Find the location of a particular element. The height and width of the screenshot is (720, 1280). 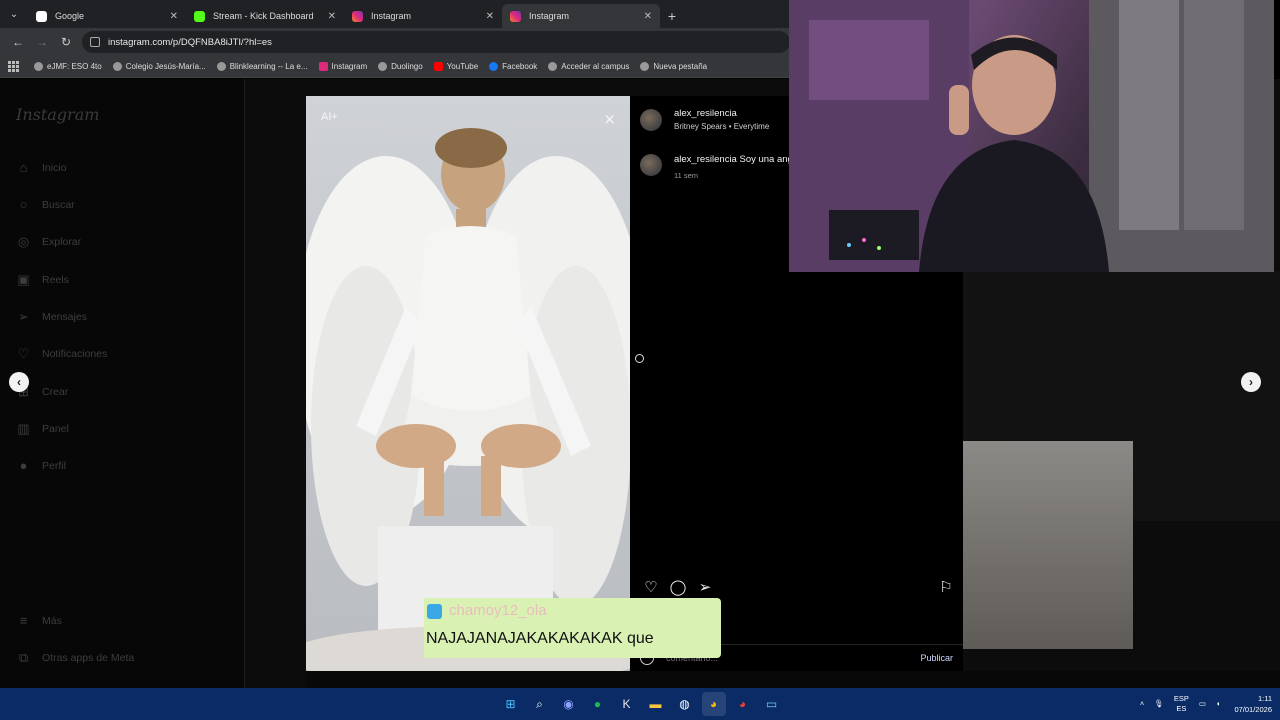

tab-kick-dashboard: Stream - Kick Dashboard ✕ is located at coordinates (265, 16).